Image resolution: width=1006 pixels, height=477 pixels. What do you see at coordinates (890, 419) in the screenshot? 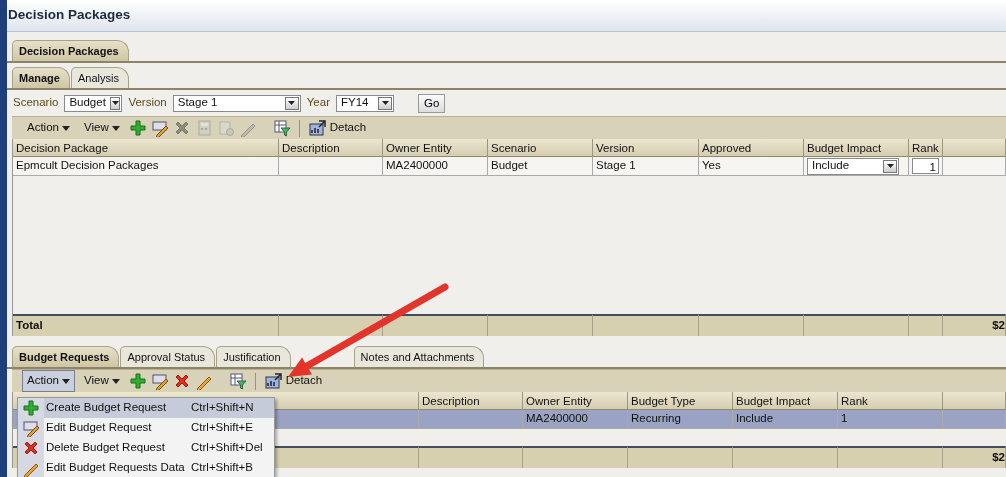
I see `table-cell: 1` at bounding box center [890, 419].